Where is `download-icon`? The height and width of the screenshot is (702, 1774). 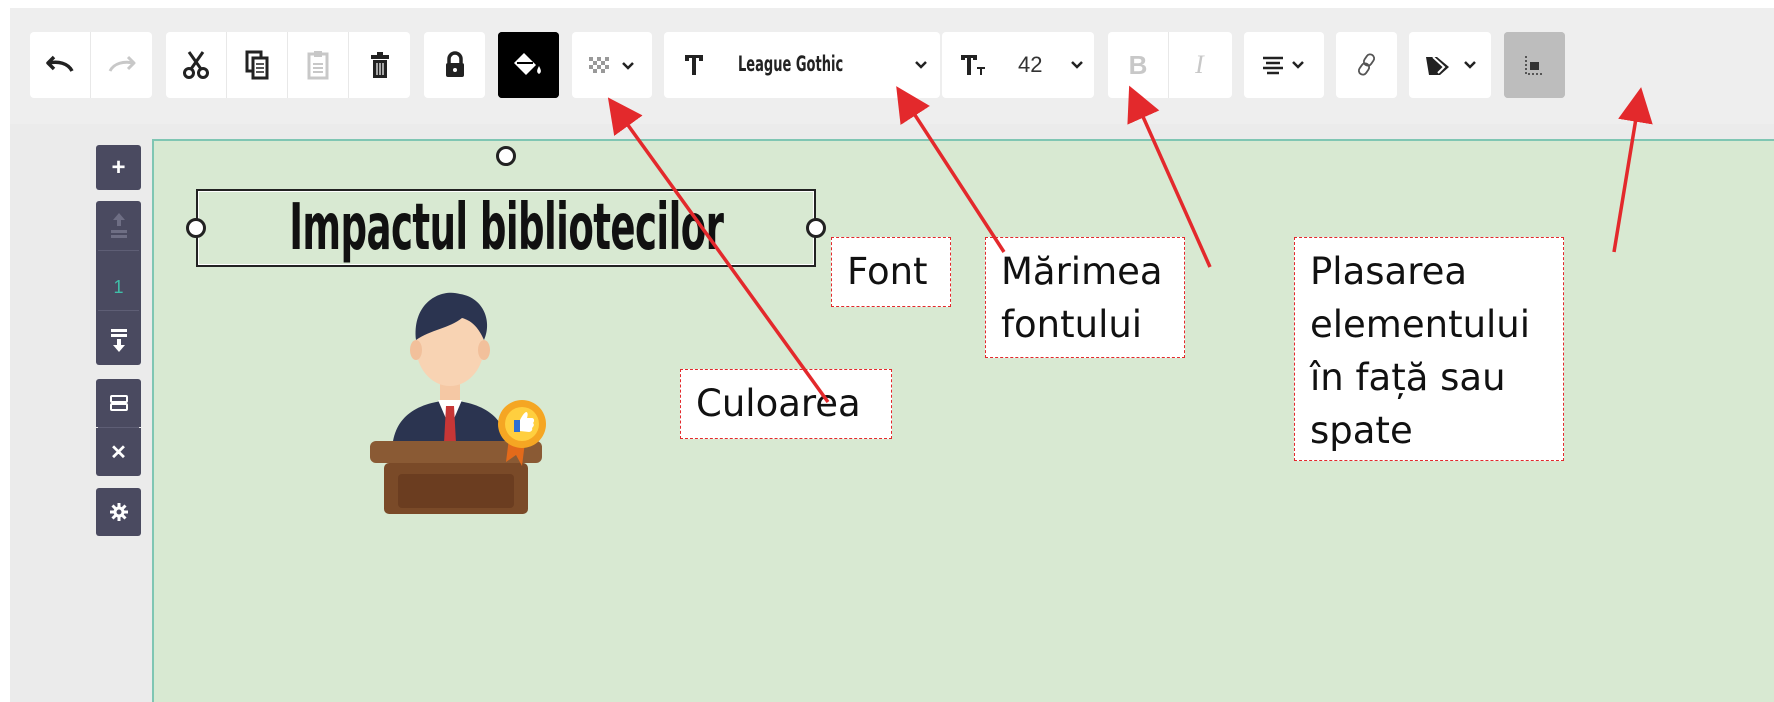
download-icon is located at coordinates (118, 340).